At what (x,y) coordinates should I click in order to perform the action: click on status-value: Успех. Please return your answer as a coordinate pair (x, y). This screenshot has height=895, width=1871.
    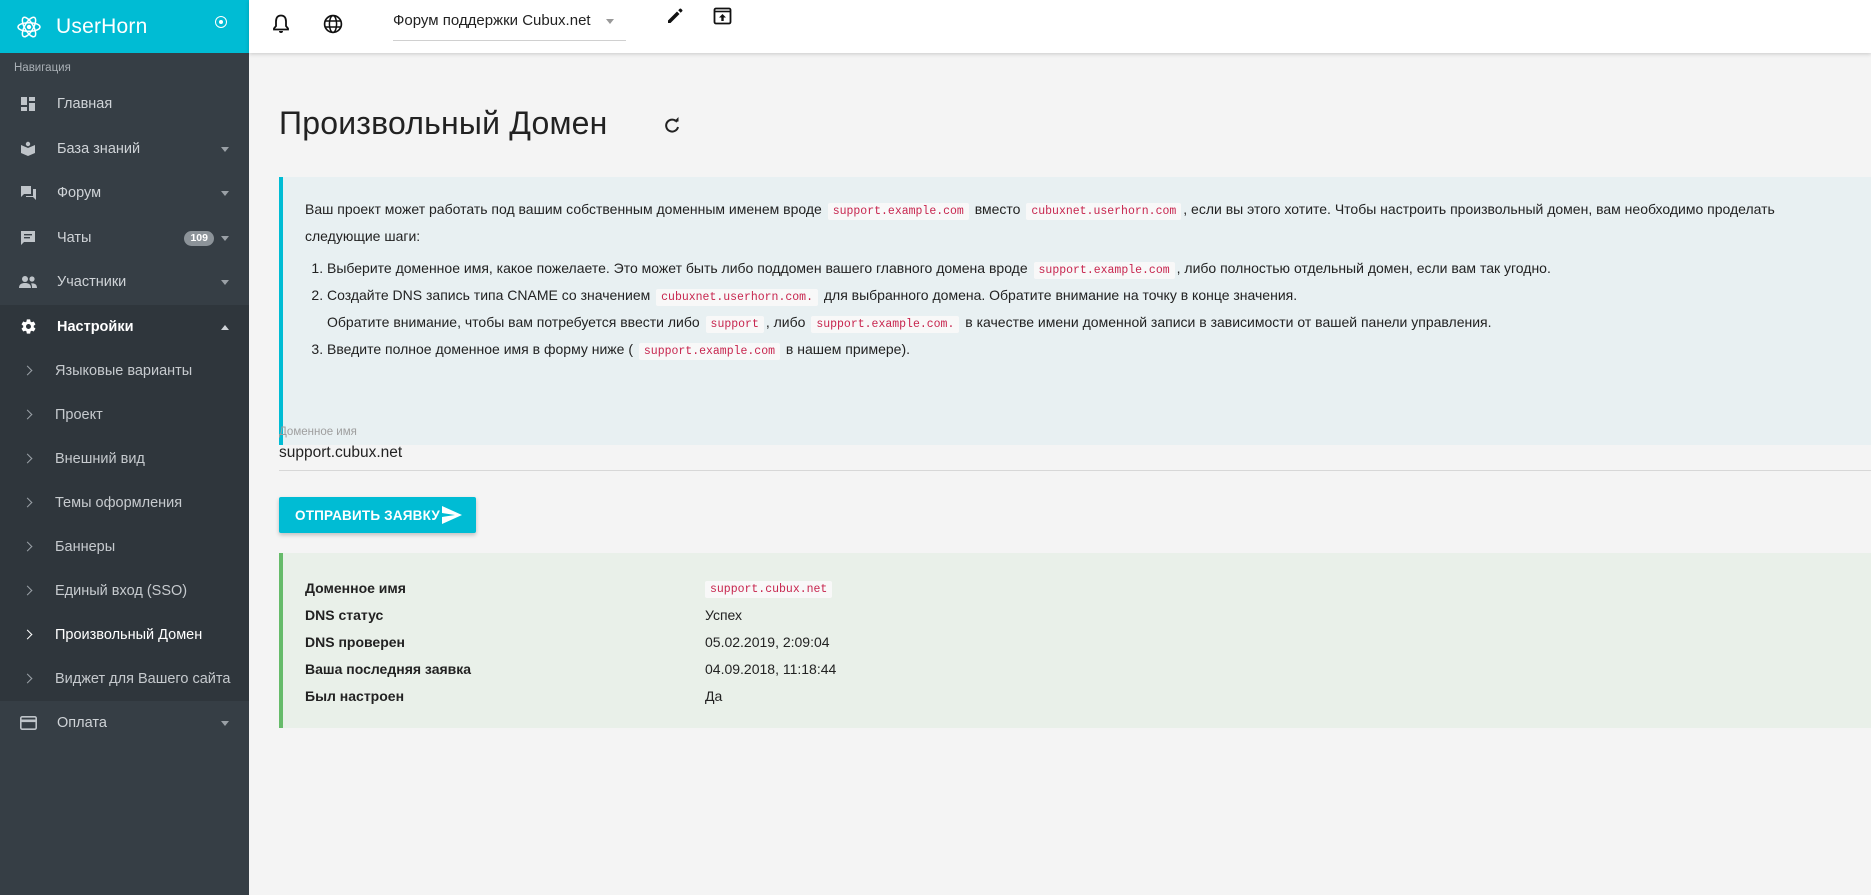
    Looking at the image, I should click on (724, 614).